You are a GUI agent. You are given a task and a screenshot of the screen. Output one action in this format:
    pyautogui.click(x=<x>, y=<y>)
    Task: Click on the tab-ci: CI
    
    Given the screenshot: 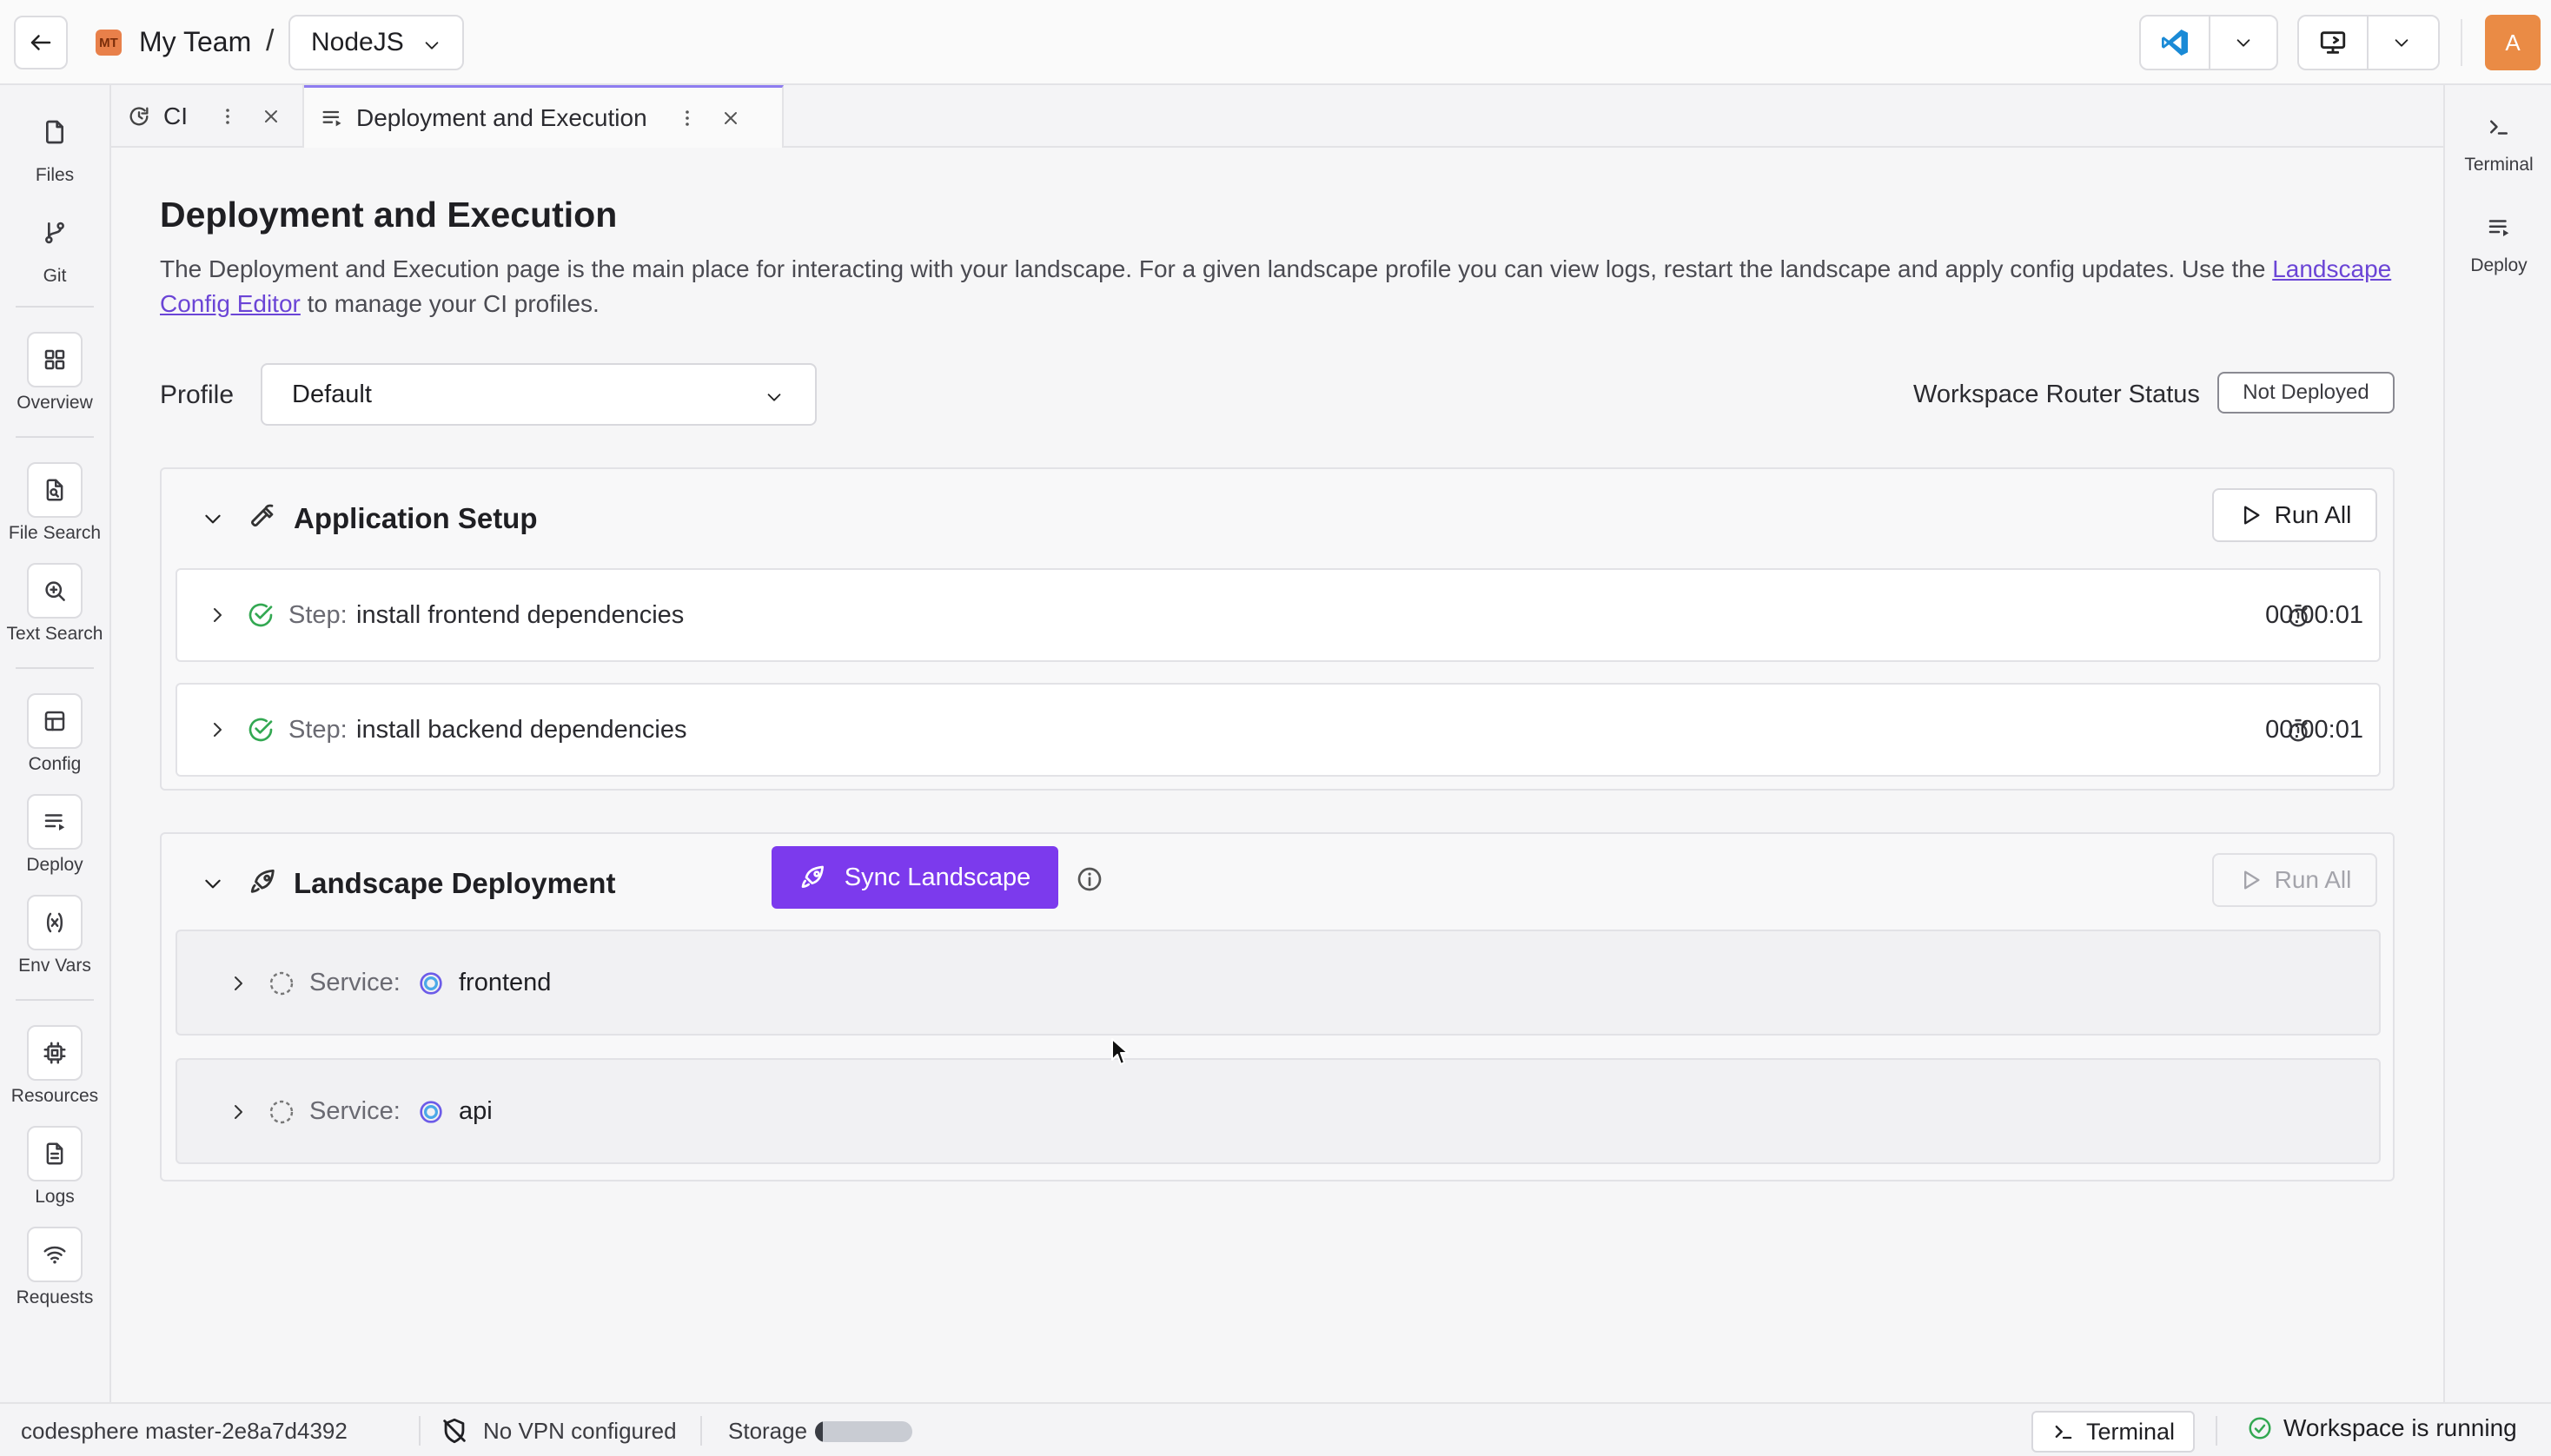 What is the action you would take?
    pyautogui.click(x=207, y=116)
    